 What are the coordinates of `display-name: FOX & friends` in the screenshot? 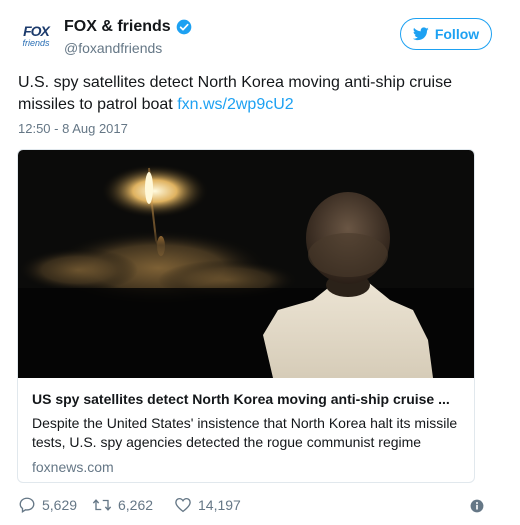 It's located at (117, 27).